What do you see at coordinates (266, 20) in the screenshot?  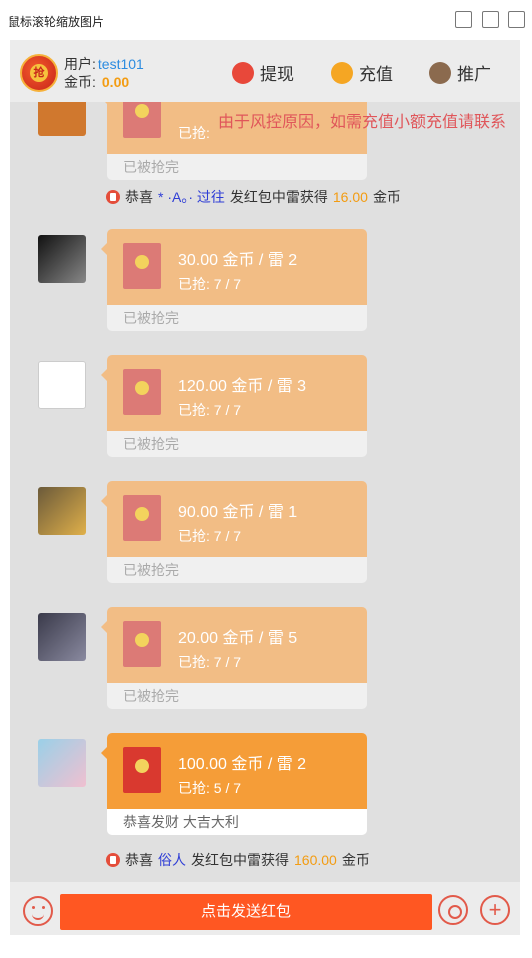 I see `viewer-bar: 鼠标滚轮缩放图片` at bounding box center [266, 20].